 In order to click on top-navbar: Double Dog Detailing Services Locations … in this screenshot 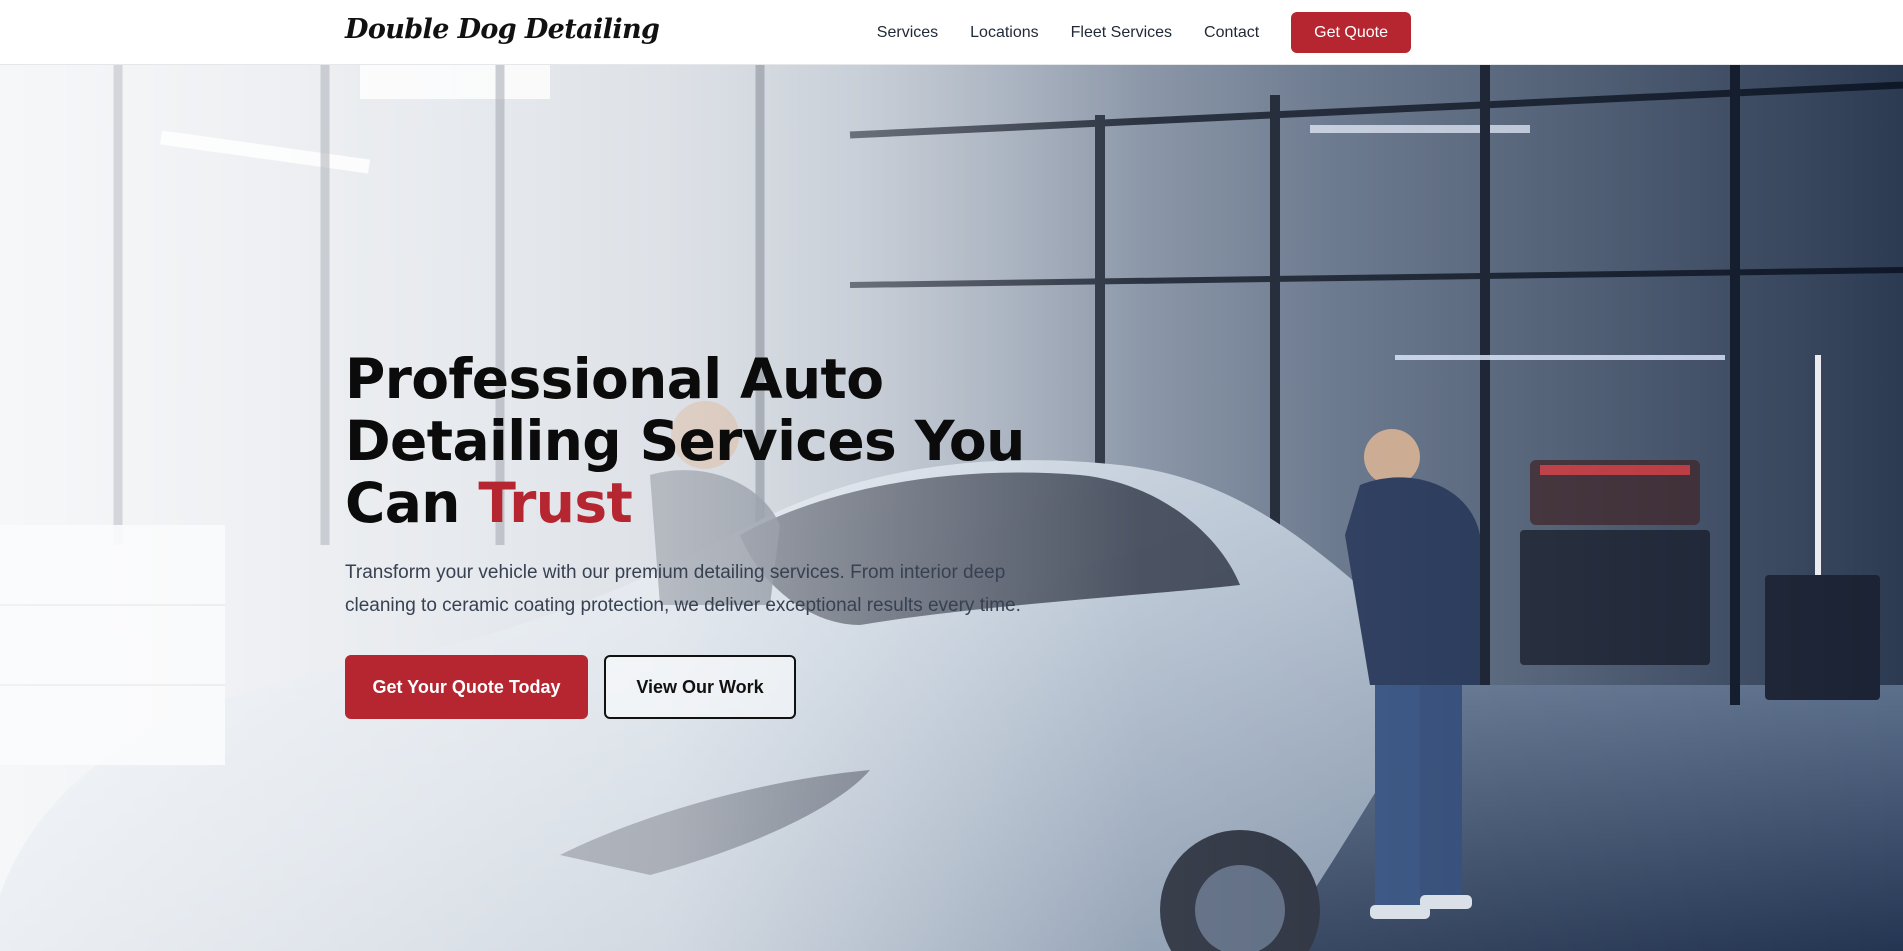, I will do `click(951, 32)`.